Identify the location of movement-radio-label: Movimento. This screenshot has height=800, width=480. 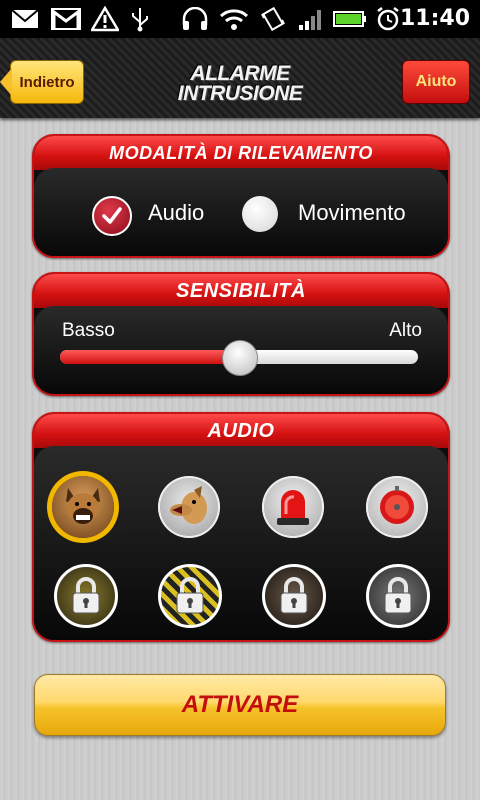
(352, 213).